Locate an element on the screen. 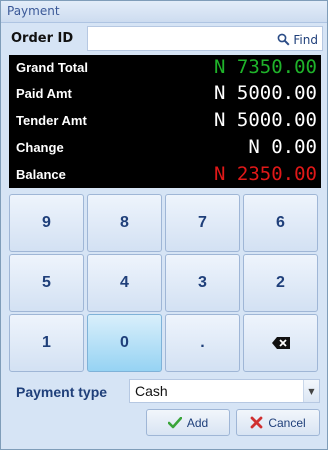 This screenshot has height=450, width=328. key-2: 2 is located at coordinates (280, 283).